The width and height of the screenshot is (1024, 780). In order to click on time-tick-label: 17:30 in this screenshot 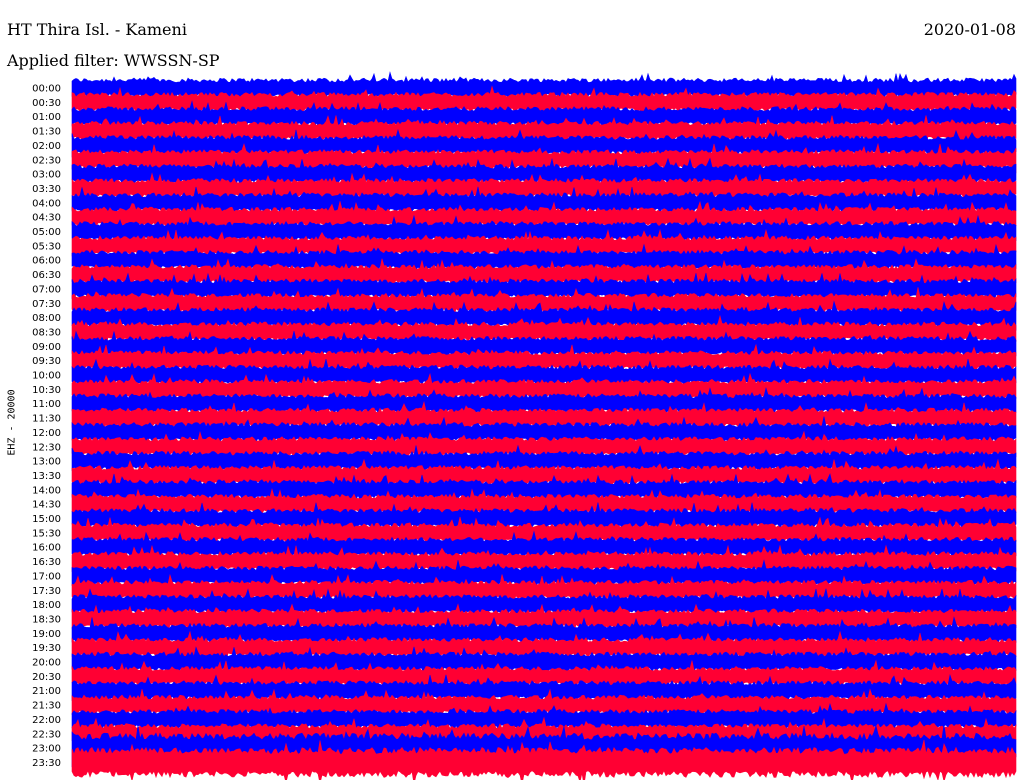, I will do `click(46, 591)`.